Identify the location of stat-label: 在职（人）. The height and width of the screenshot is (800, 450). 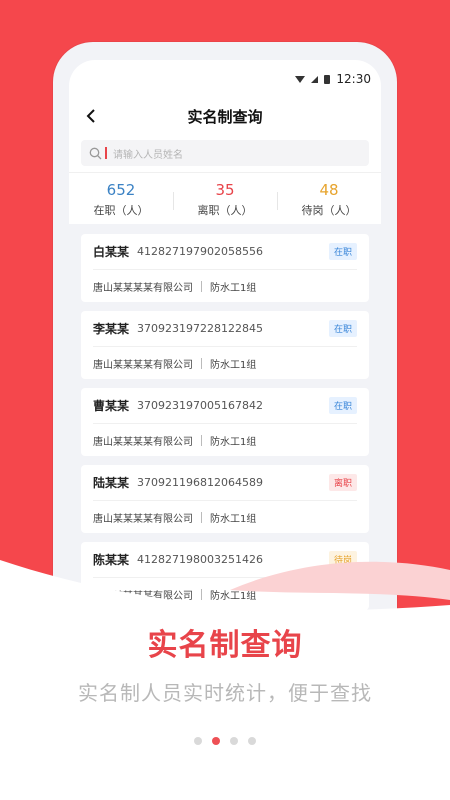
(121, 210).